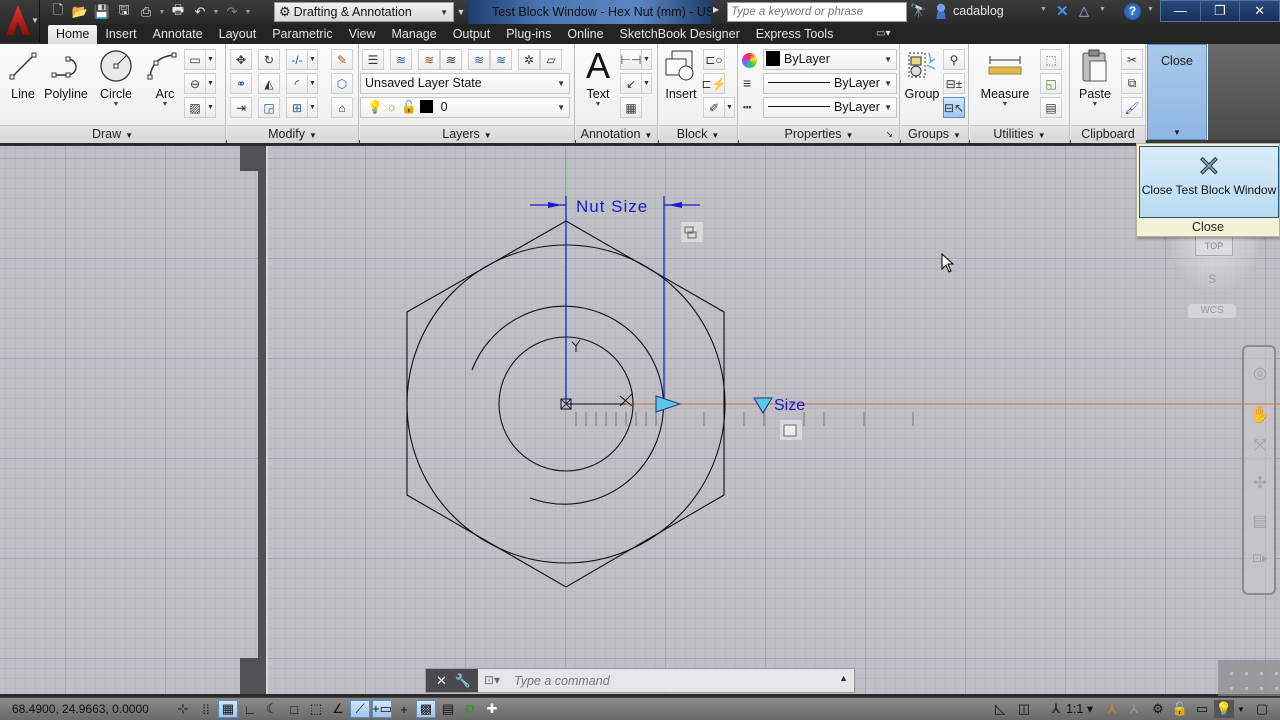  Describe the element at coordinates (681, 74) in the screenshot. I see `insert-button: Insert` at that location.